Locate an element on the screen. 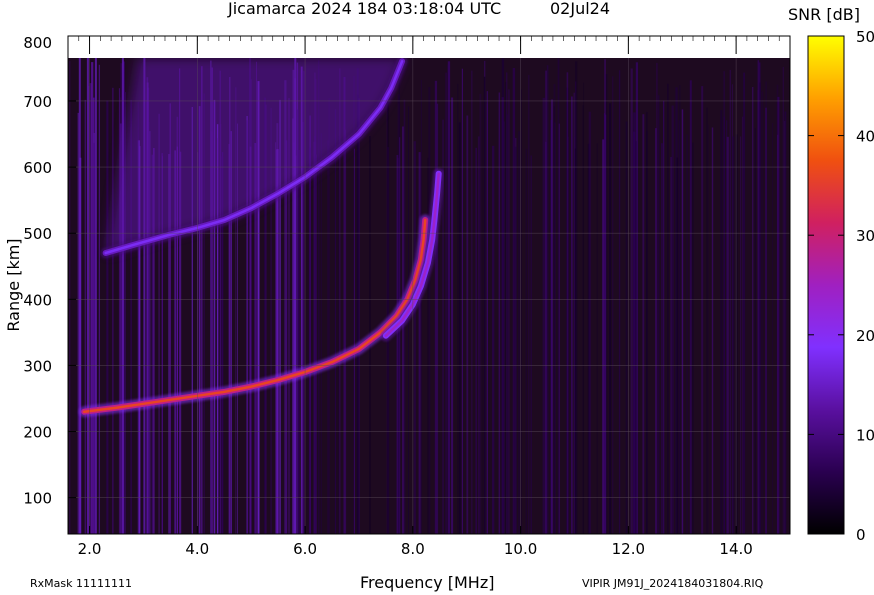 The height and width of the screenshot is (595, 874). x-tick-label: 10.0 is located at coordinates (520, 549).